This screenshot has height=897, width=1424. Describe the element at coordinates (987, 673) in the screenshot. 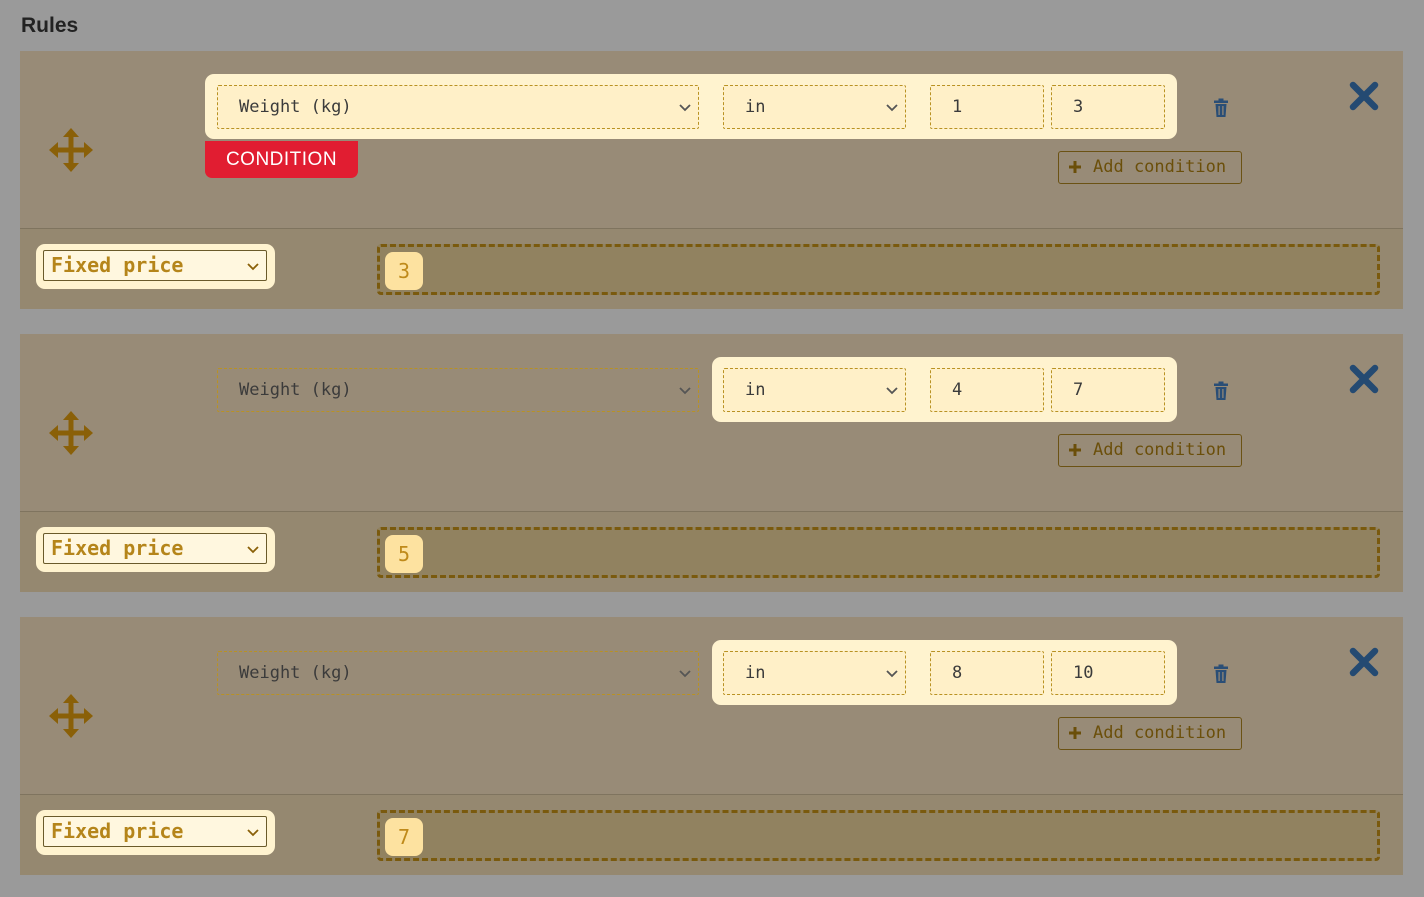

I see `range-from-input: 8` at that location.